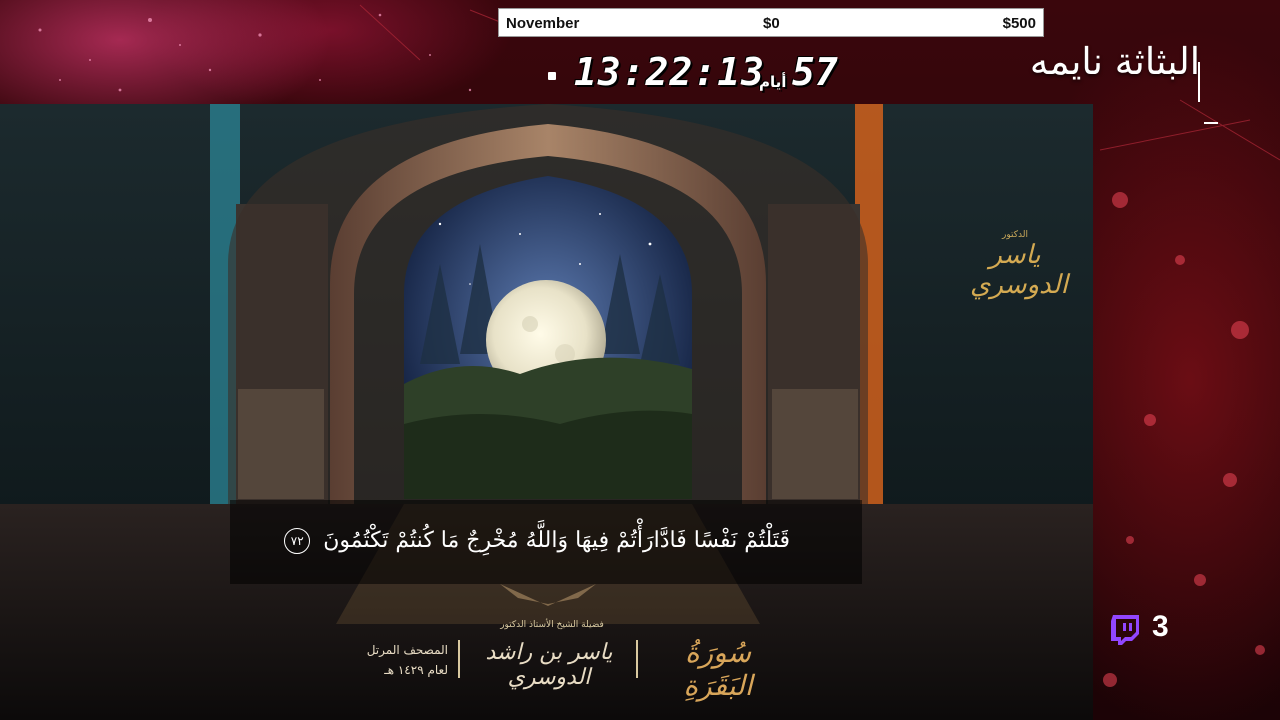  What do you see at coordinates (407, 650) in the screenshot?
I see `mushaf-line-1: المصحف المرتل` at bounding box center [407, 650].